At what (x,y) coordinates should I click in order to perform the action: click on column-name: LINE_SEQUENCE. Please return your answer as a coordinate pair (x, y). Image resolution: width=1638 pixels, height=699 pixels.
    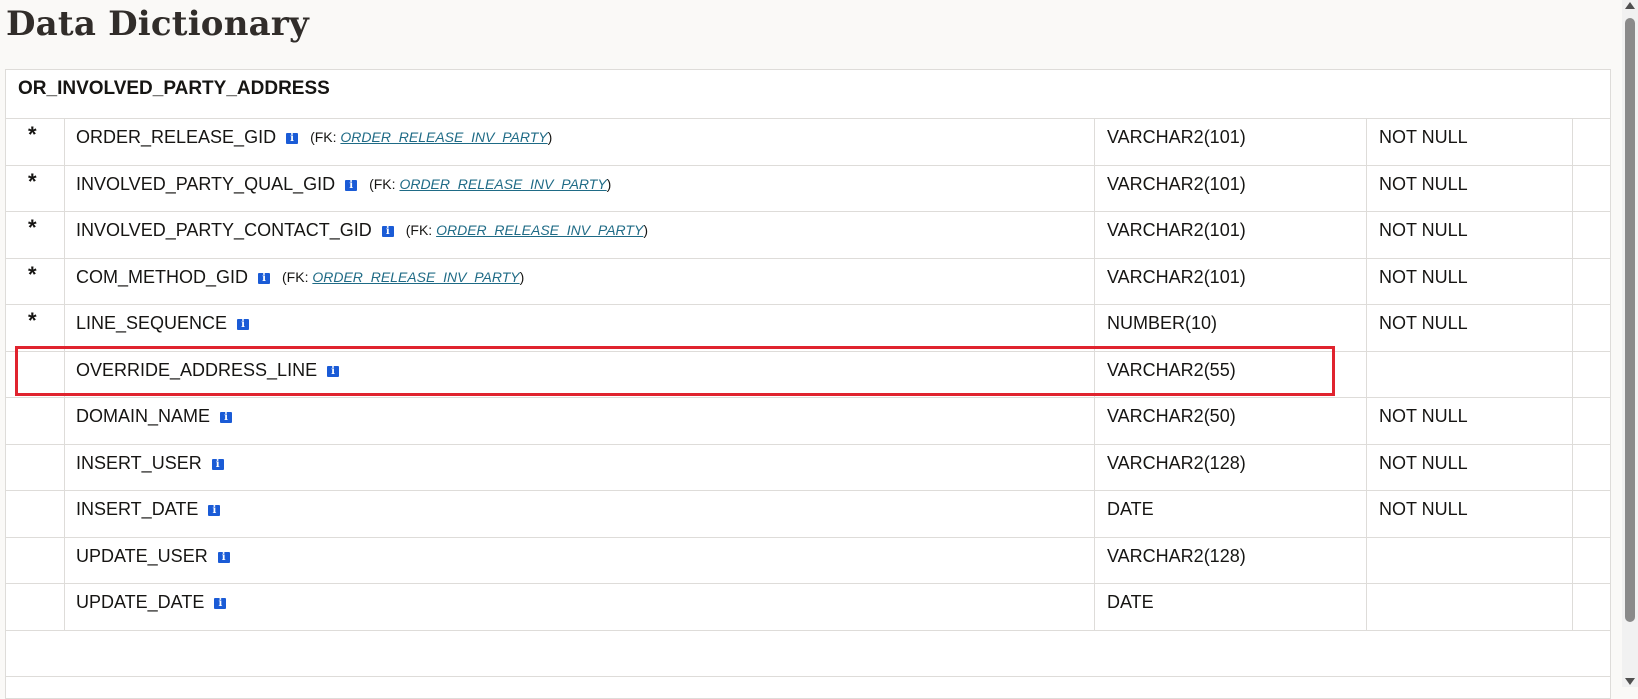
    Looking at the image, I should click on (152, 323).